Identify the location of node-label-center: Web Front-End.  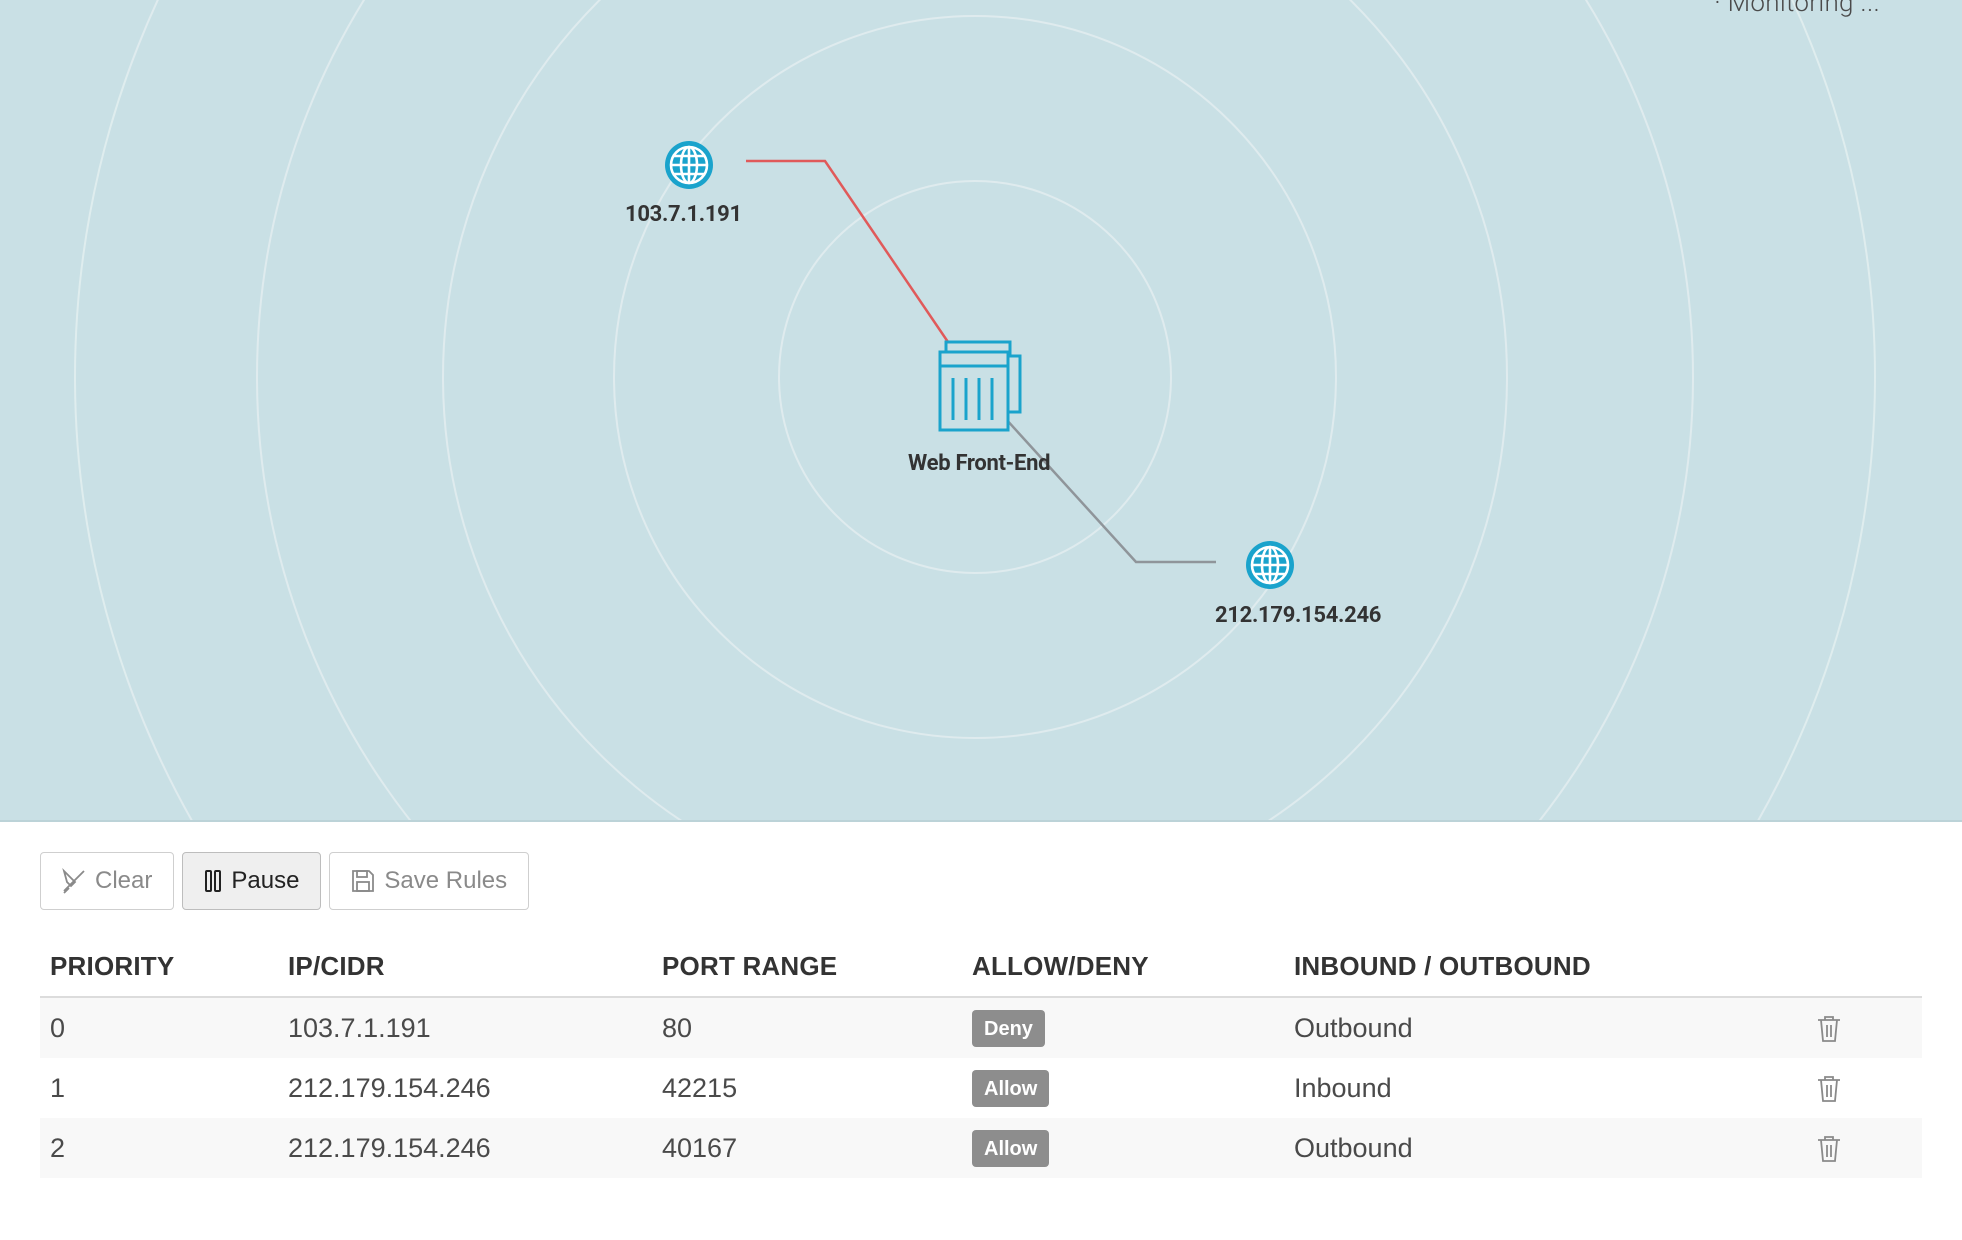
(979, 463).